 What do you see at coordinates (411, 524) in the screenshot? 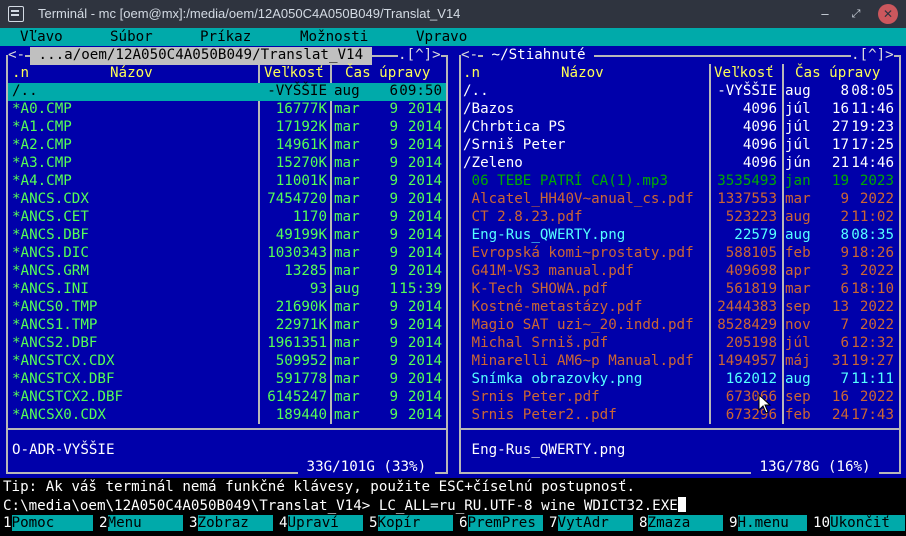
I see `fkey-5: 5Kopír` at bounding box center [411, 524].